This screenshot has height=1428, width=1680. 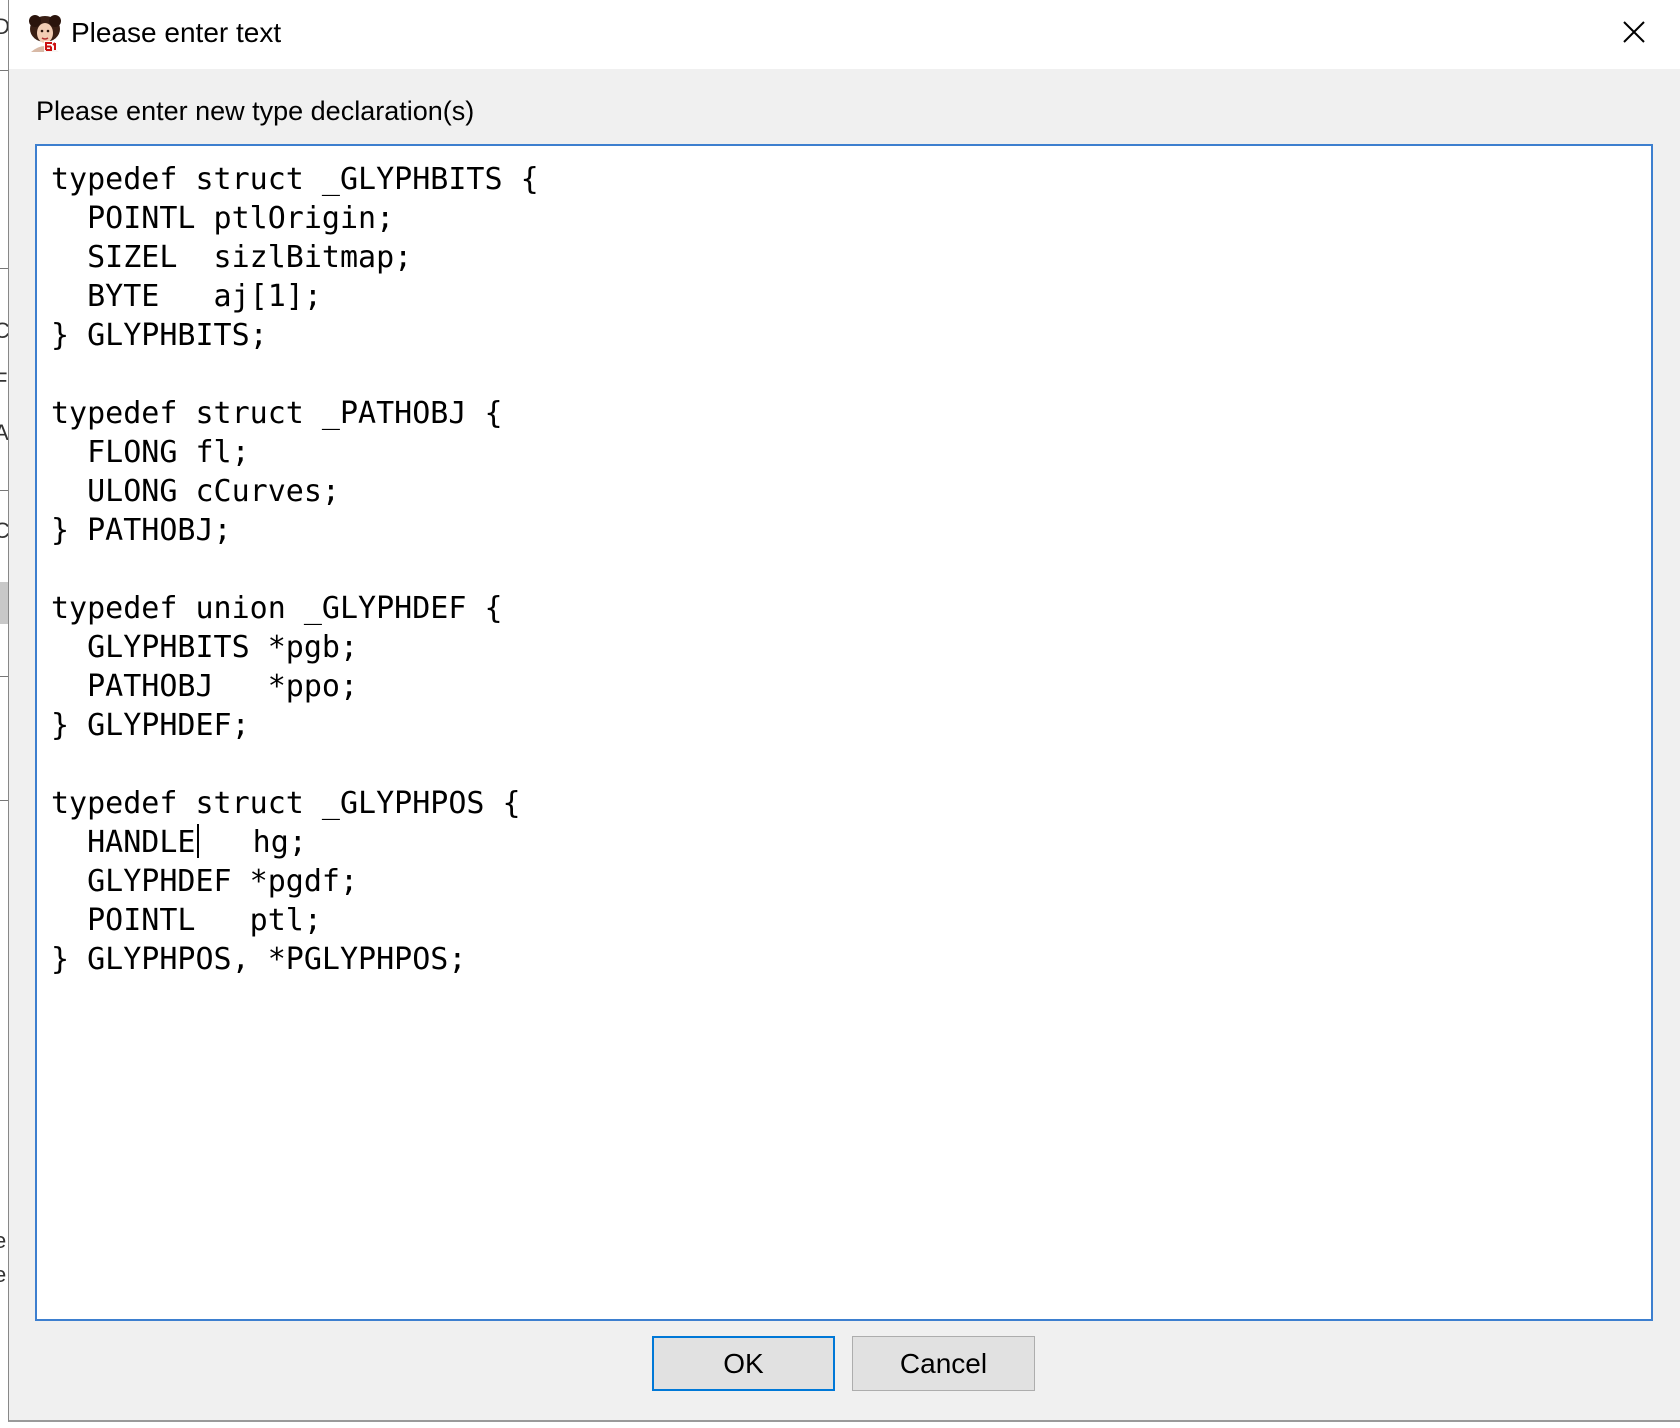 I want to click on background-text-fragment: F, so click(x=4, y=380).